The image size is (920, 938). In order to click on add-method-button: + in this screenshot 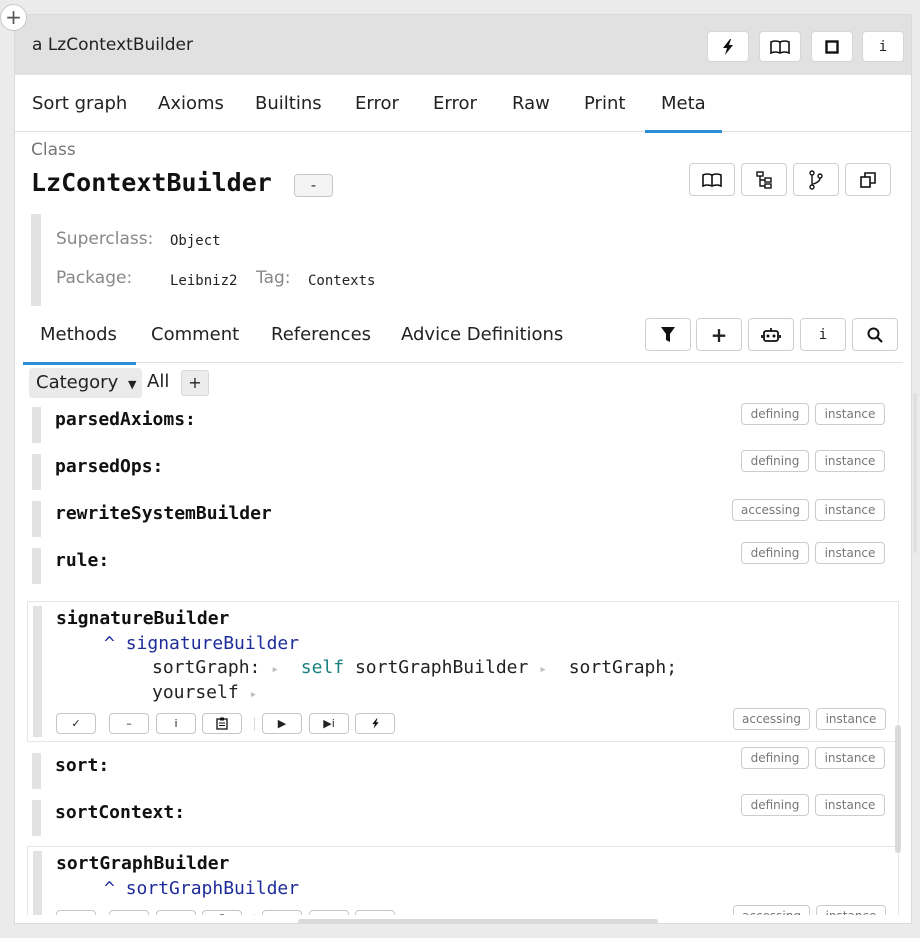, I will do `click(719, 334)`.